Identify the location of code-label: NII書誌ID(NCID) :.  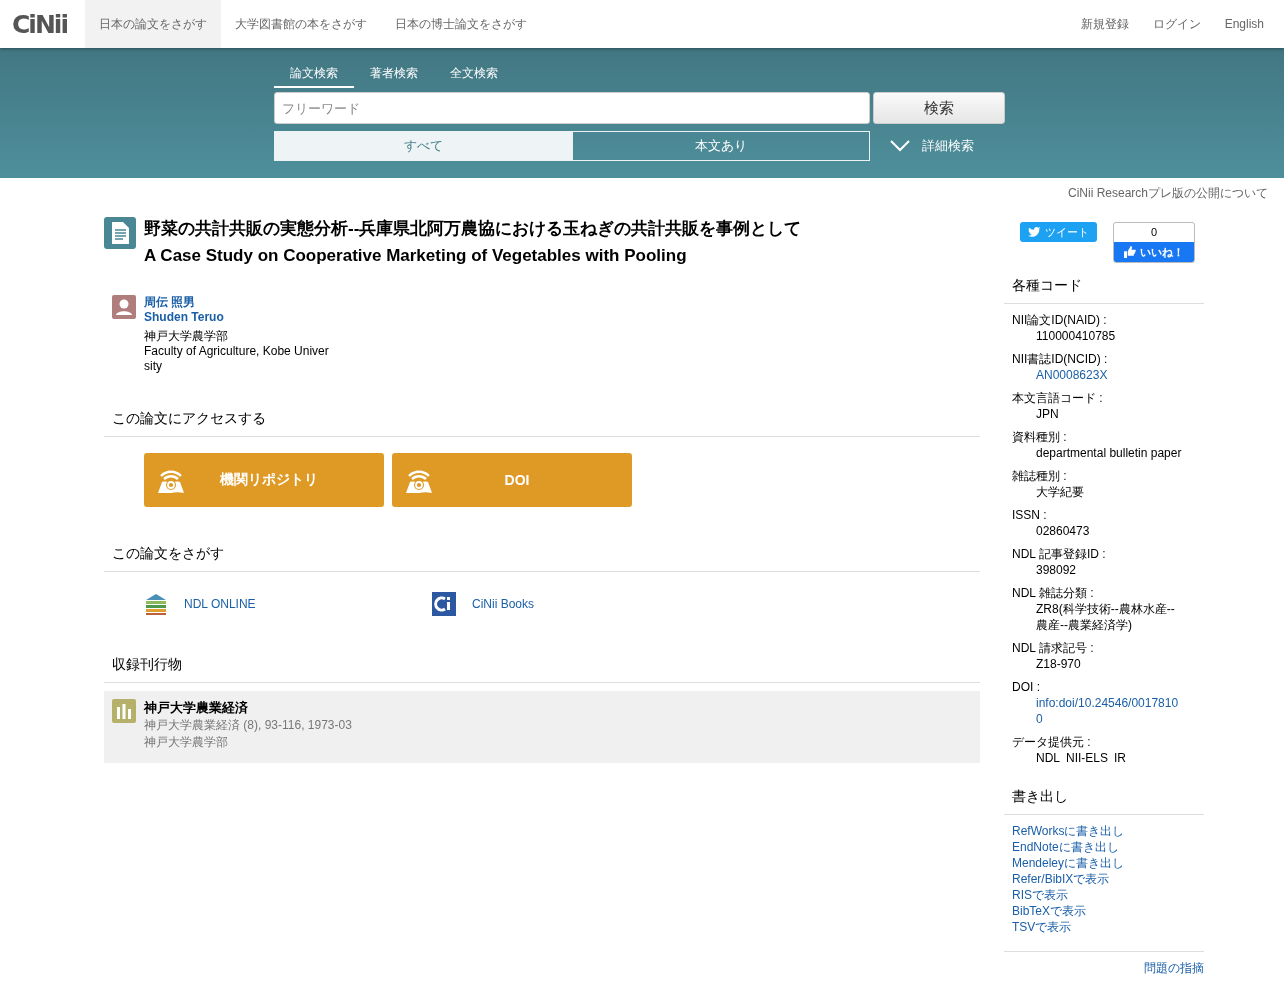
(1060, 359).